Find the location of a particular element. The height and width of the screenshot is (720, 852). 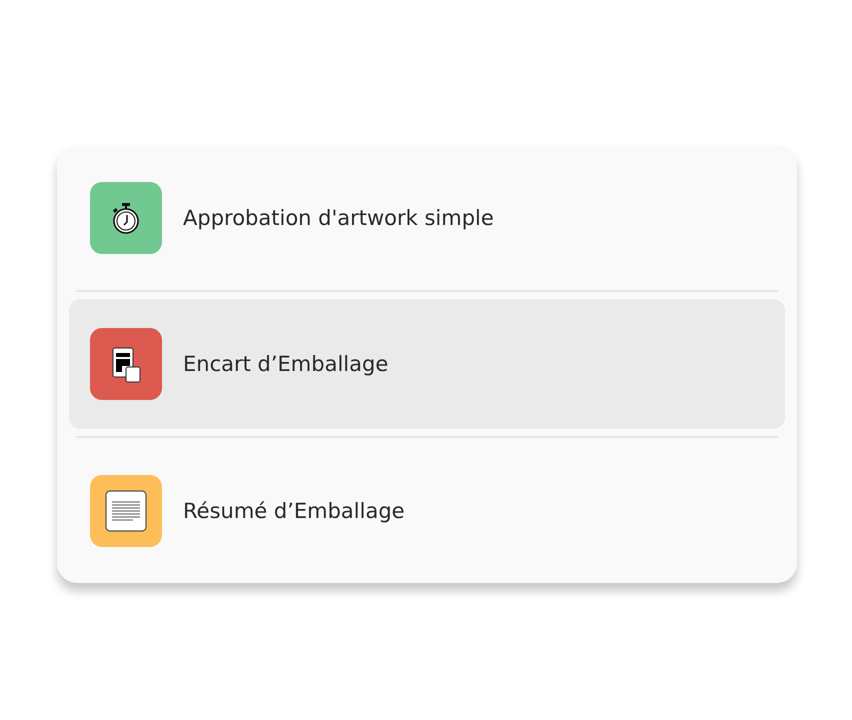

menu-item-label: Encart d’Emballage is located at coordinates (285, 364).